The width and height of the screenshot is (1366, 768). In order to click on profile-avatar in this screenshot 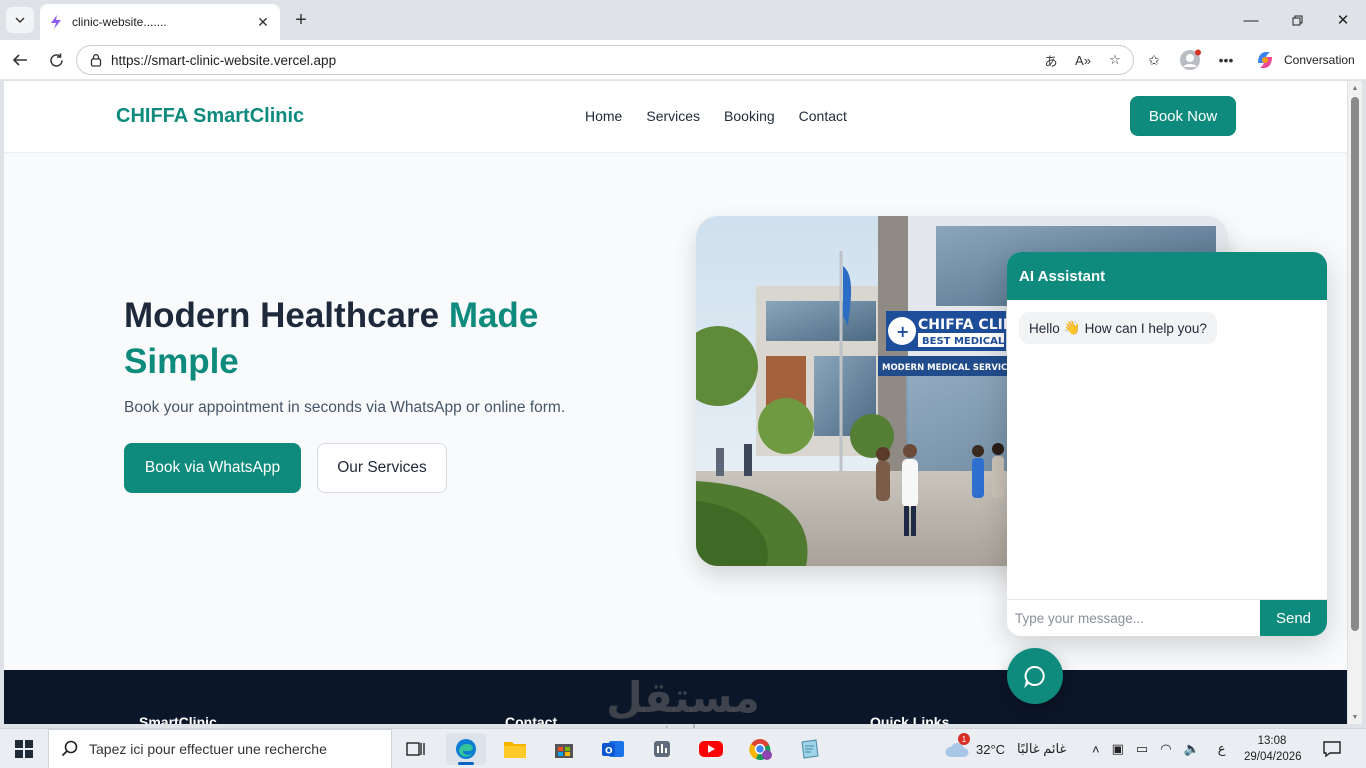, I will do `click(1190, 60)`.